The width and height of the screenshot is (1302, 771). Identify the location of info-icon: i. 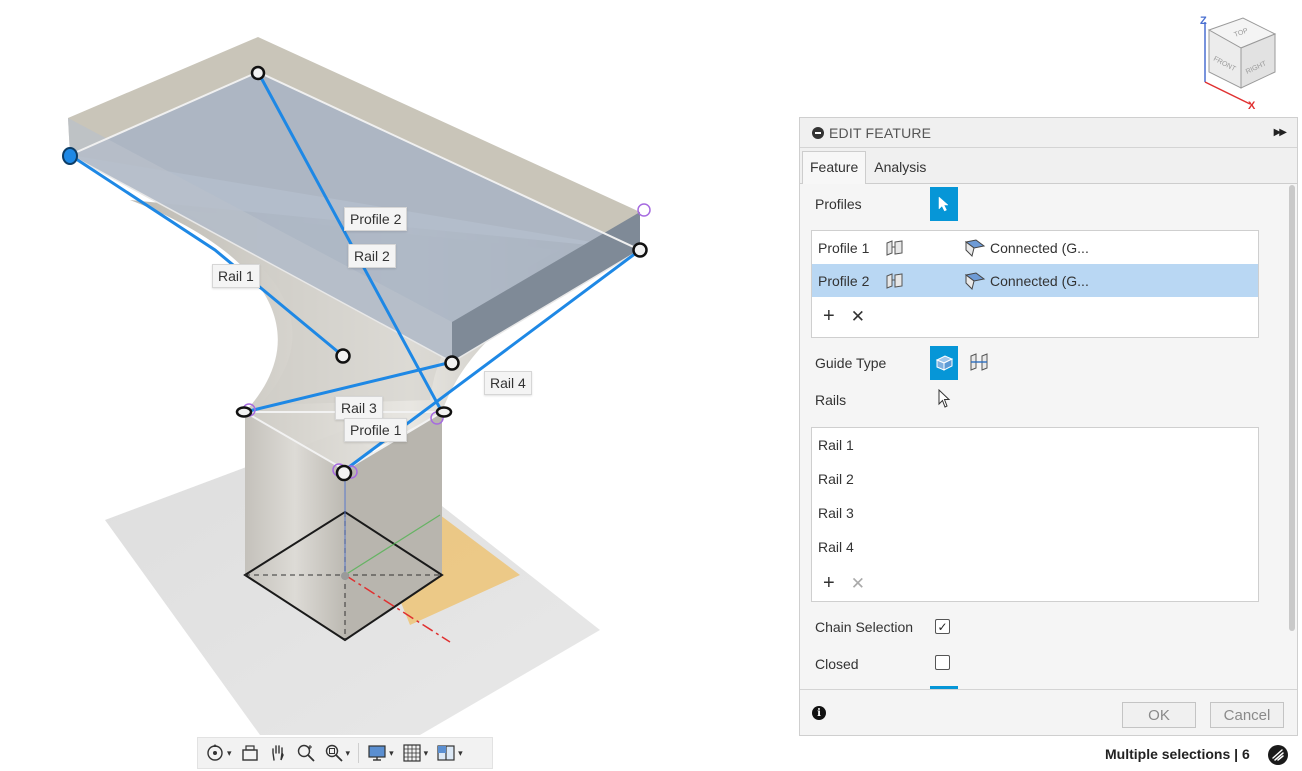
(819, 713).